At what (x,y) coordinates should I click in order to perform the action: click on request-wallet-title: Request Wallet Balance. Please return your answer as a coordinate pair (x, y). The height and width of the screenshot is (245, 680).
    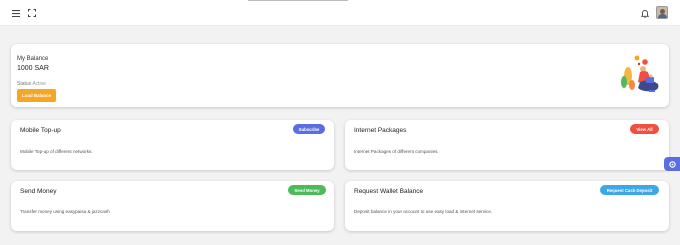
    Looking at the image, I should click on (389, 191).